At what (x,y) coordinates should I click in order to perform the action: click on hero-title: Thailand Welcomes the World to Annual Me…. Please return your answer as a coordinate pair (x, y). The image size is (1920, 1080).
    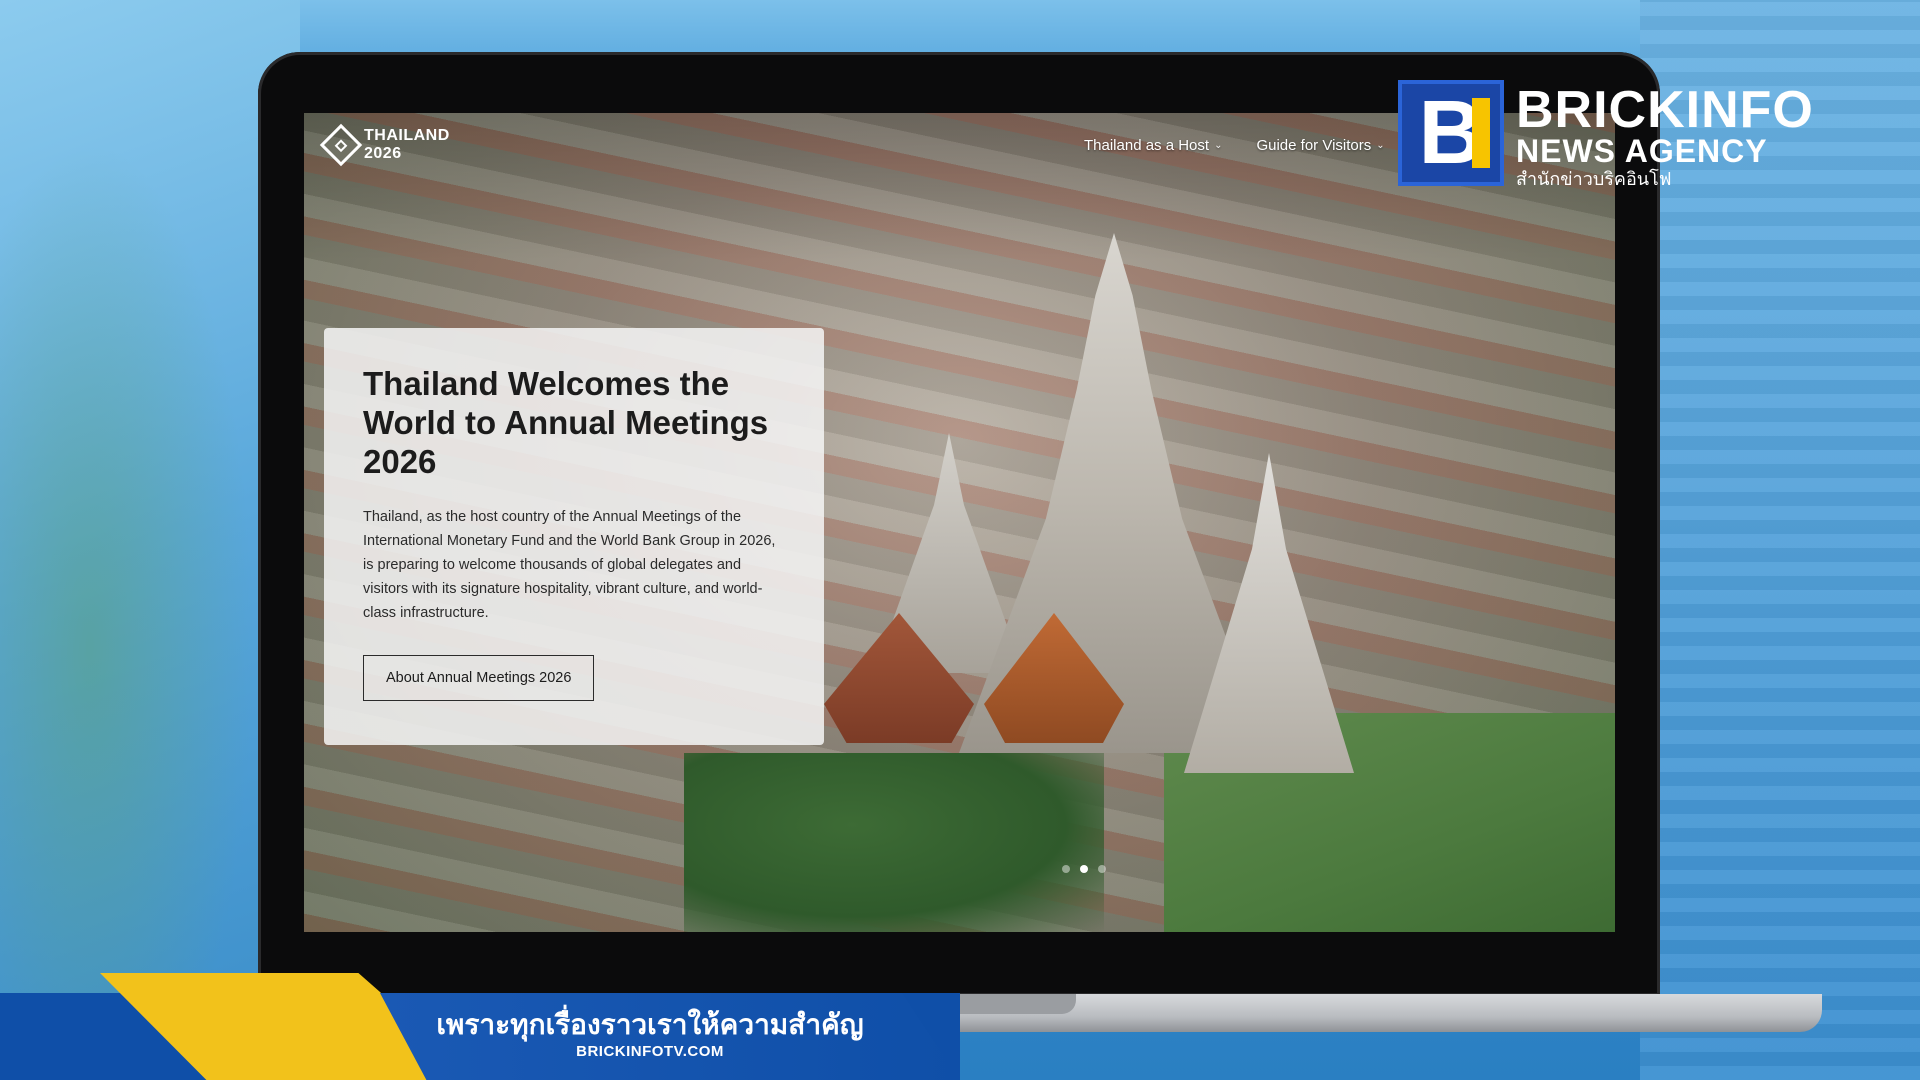
    Looking at the image, I should click on (566, 422).